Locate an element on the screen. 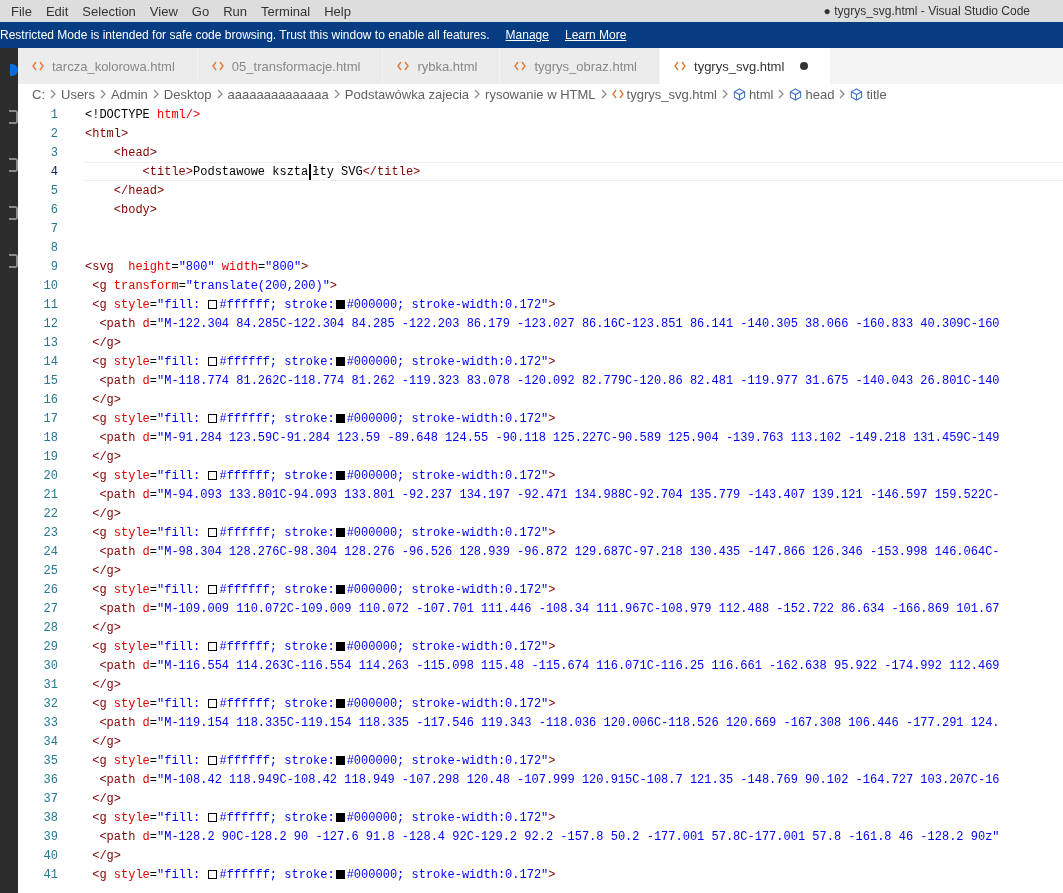 The width and height of the screenshot is (1063, 893). breadcrumb-item: title is located at coordinates (876, 94).